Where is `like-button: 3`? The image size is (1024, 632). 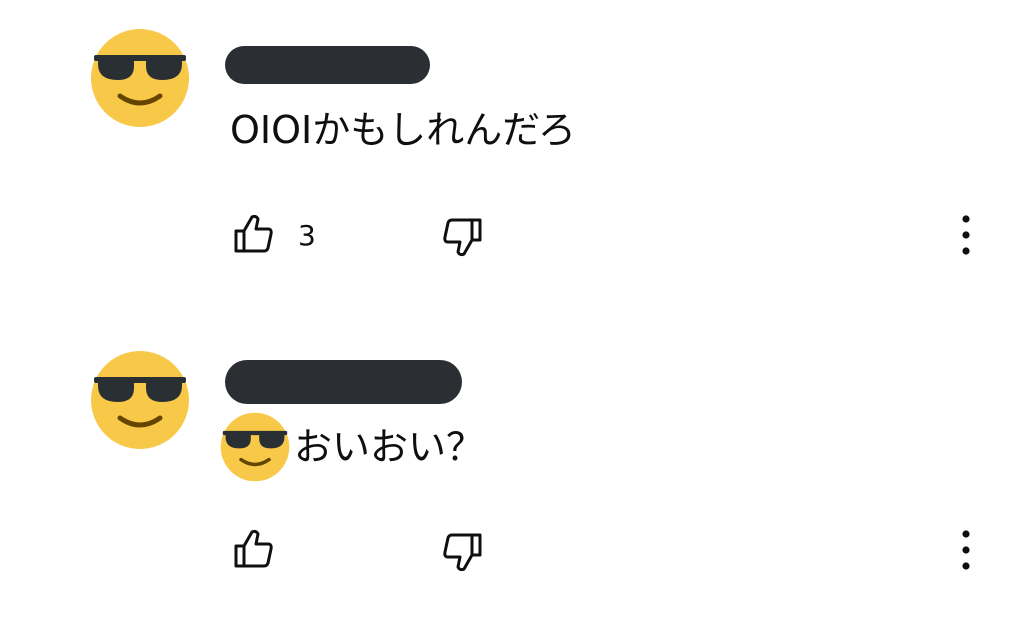
like-button: 3 is located at coordinates (273, 235).